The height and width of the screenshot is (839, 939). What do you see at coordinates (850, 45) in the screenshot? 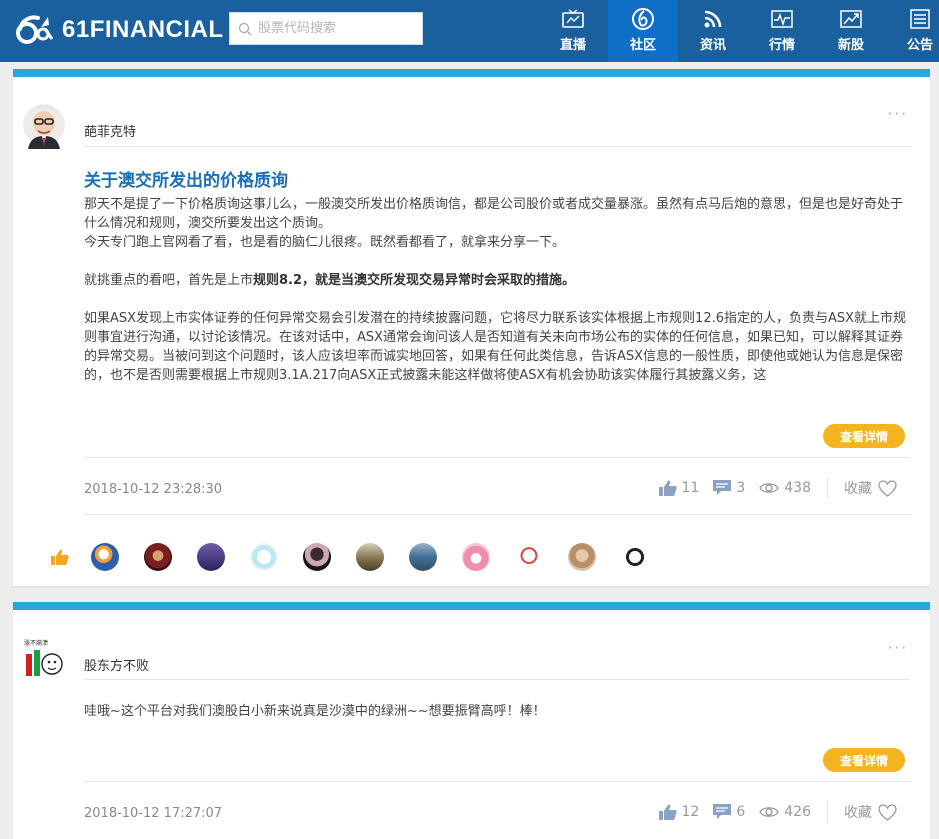
I see `nav-label: 新股` at bounding box center [850, 45].